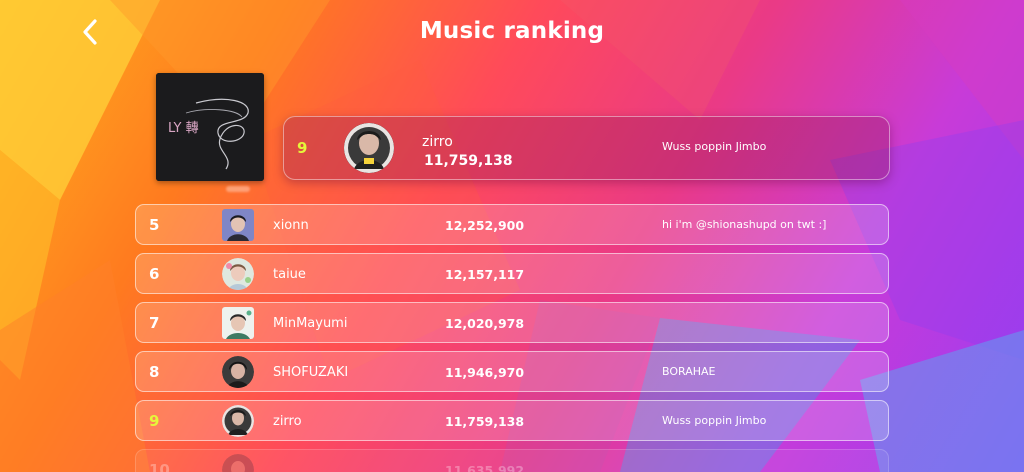  I want to click on album-art-text: LY 轉, so click(183, 128).